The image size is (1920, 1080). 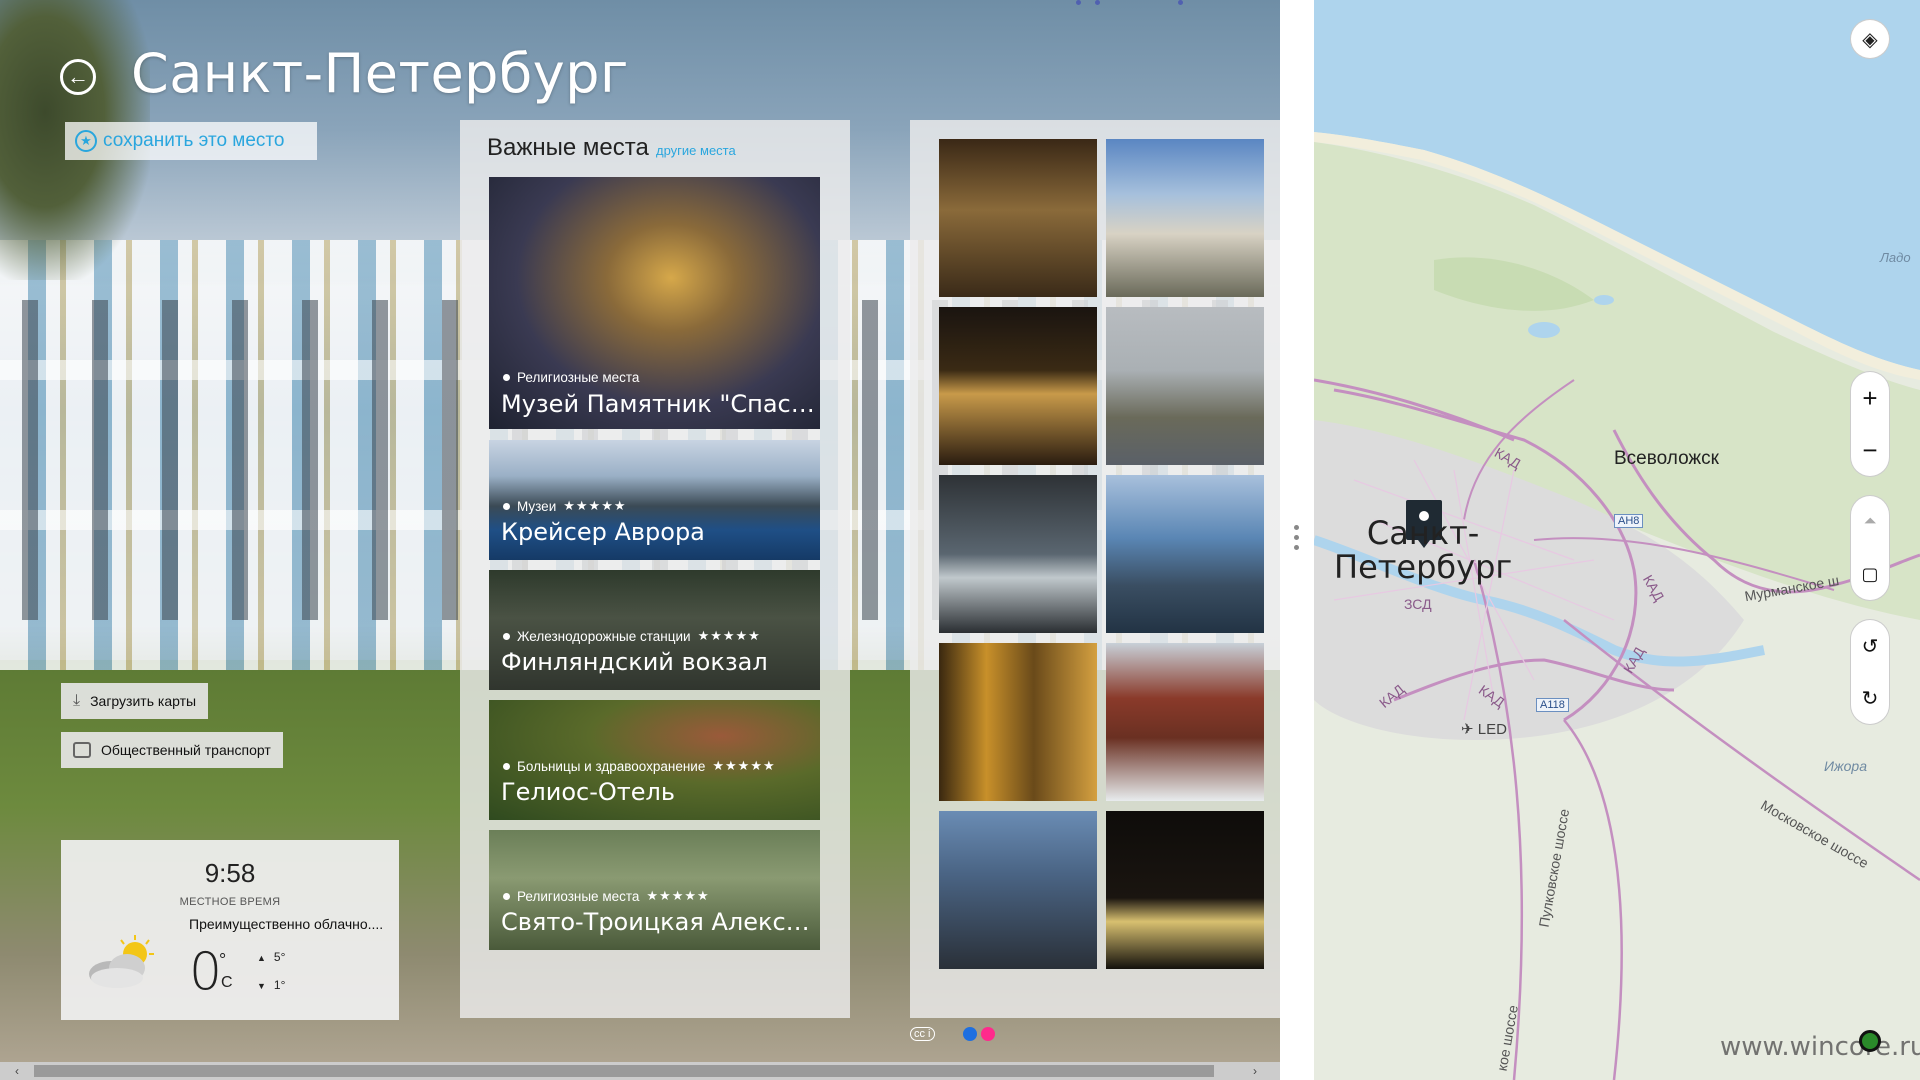 I want to click on rotate-right-icon: ↻, so click(x=1870, y=698).